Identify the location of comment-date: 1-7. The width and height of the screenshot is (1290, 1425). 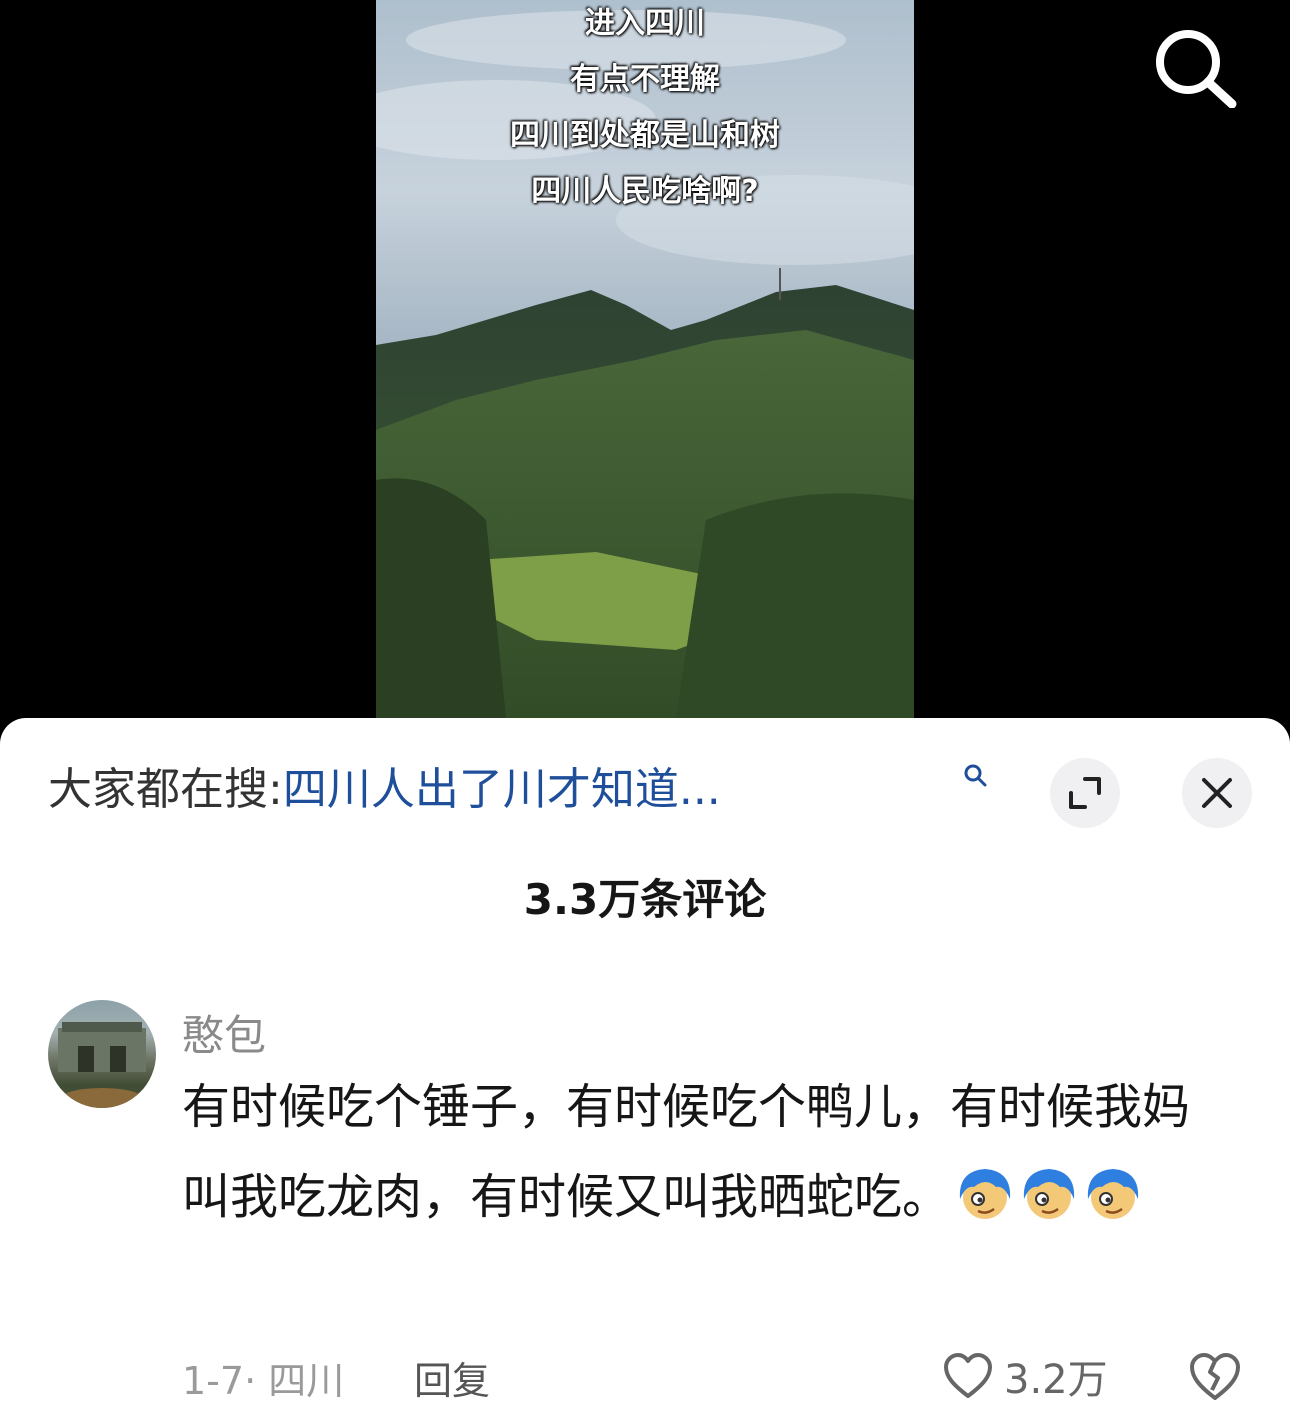
(213, 1381).